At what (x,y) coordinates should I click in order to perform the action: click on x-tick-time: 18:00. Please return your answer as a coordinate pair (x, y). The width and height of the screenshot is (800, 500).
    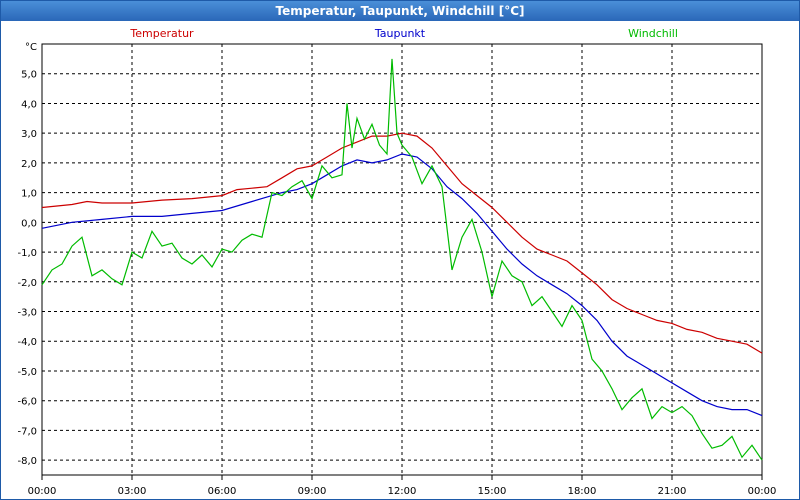
    Looking at the image, I should click on (582, 491).